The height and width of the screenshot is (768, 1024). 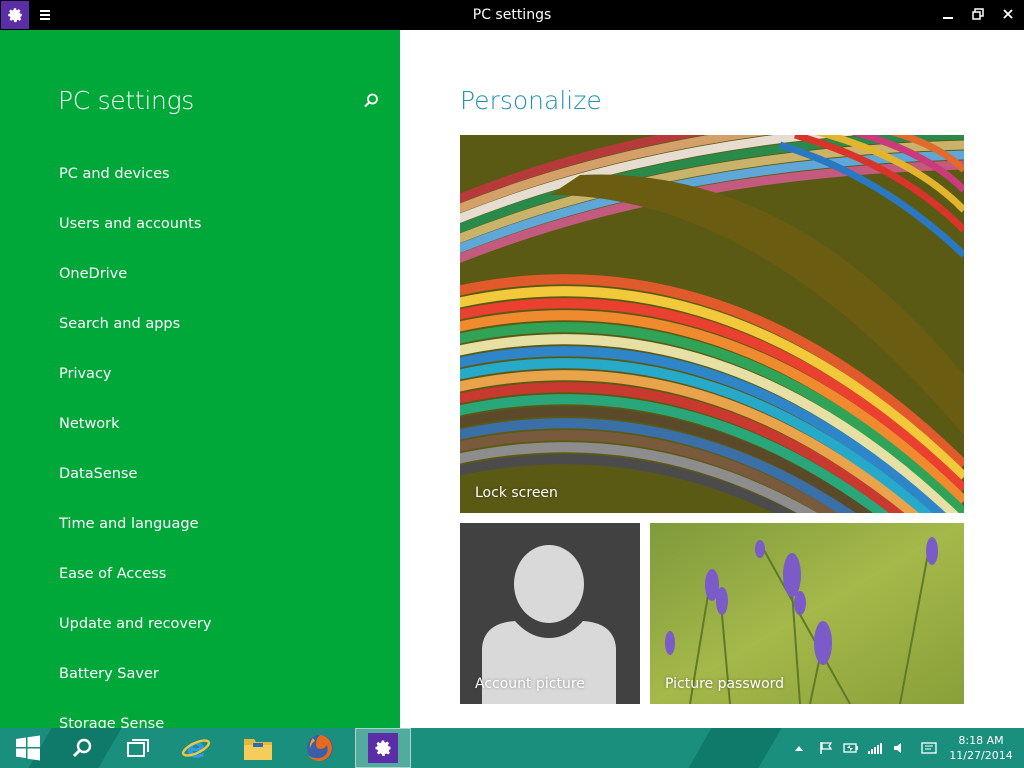 I want to click on title-bar: PC settings, so click(x=512, y=15).